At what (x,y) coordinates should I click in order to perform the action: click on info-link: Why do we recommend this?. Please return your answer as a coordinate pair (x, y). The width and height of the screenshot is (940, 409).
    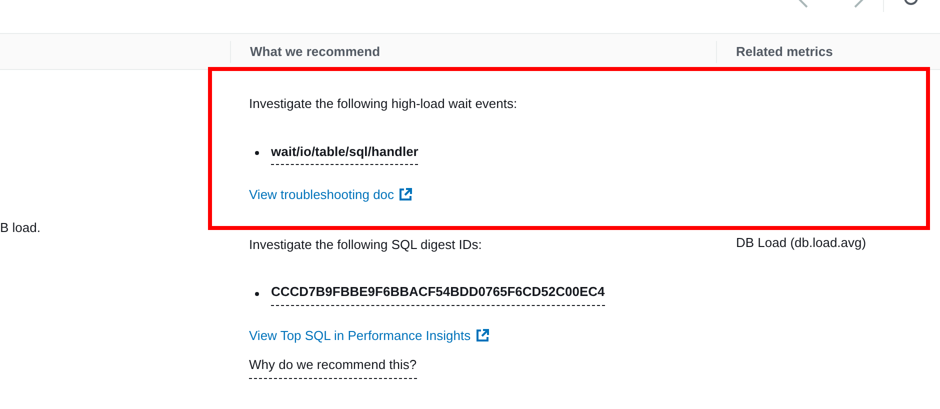
    Looking at the image, I should click on (333, 366).